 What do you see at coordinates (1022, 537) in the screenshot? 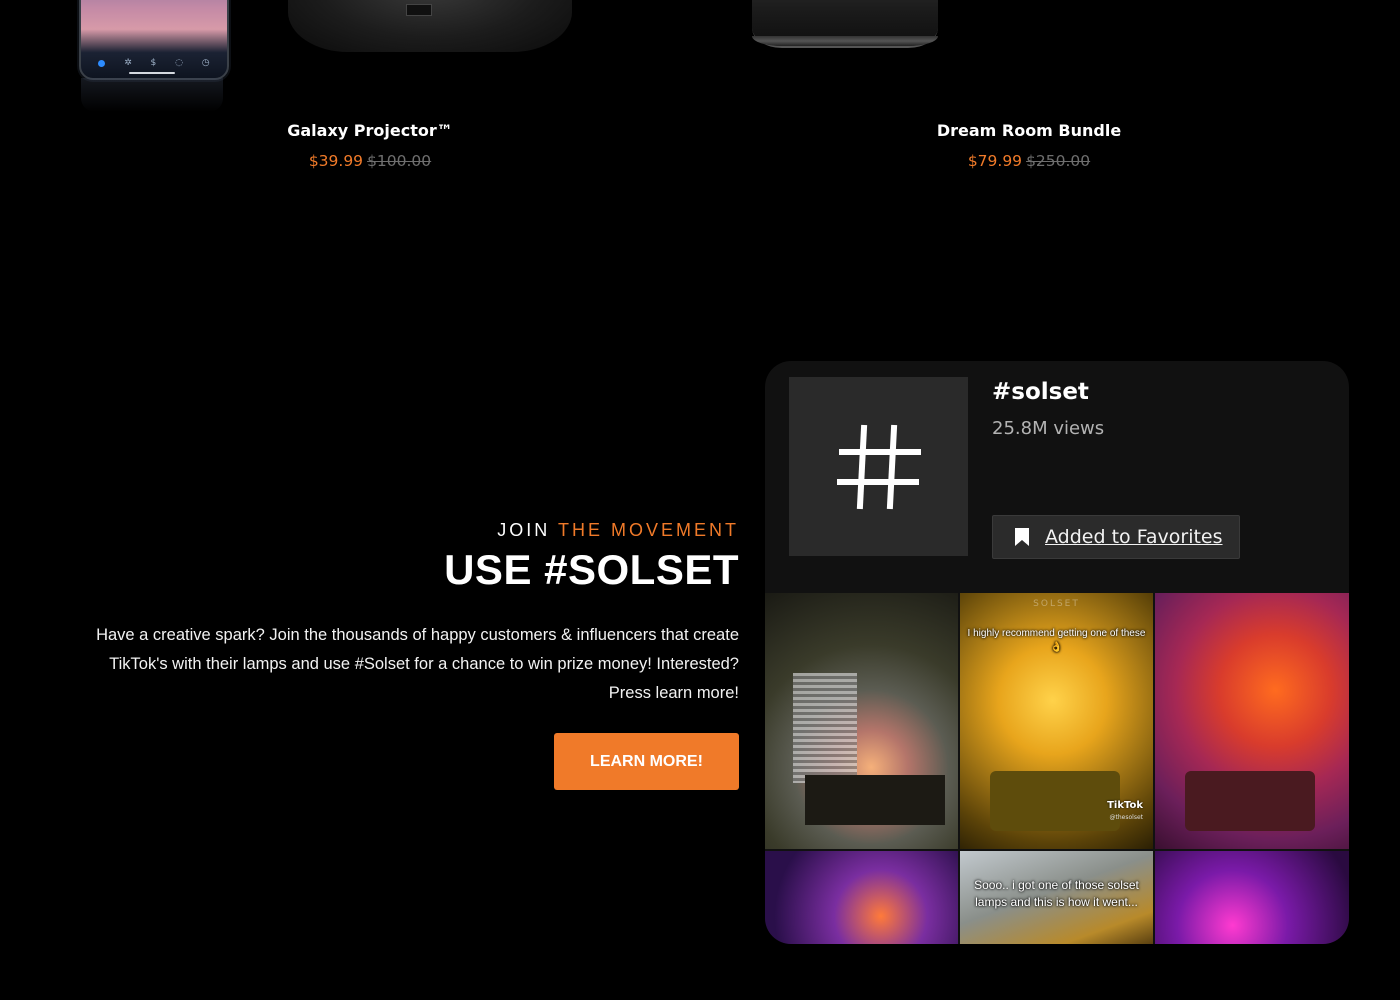
I see `bookmark-icon` at bounding box center [1022, 537].